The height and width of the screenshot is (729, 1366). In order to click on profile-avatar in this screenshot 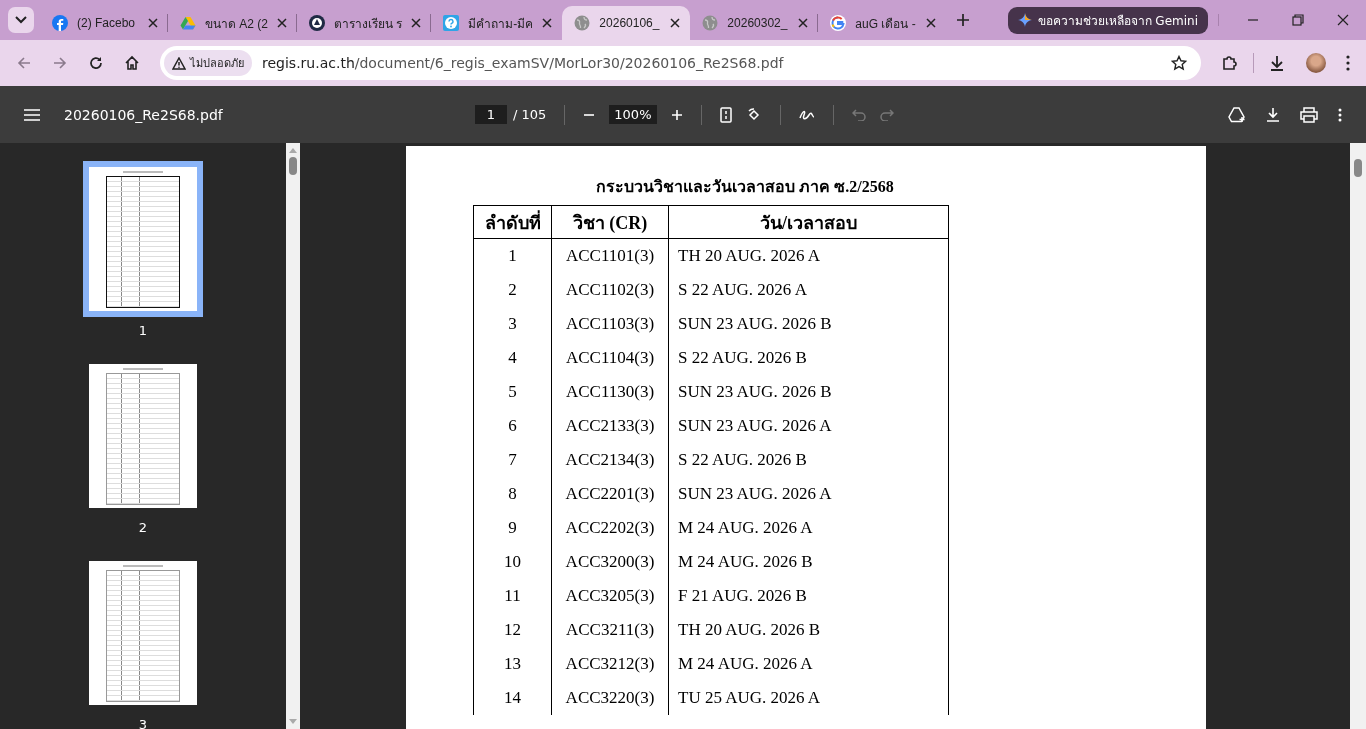, I will do `click(1316, 63)`.